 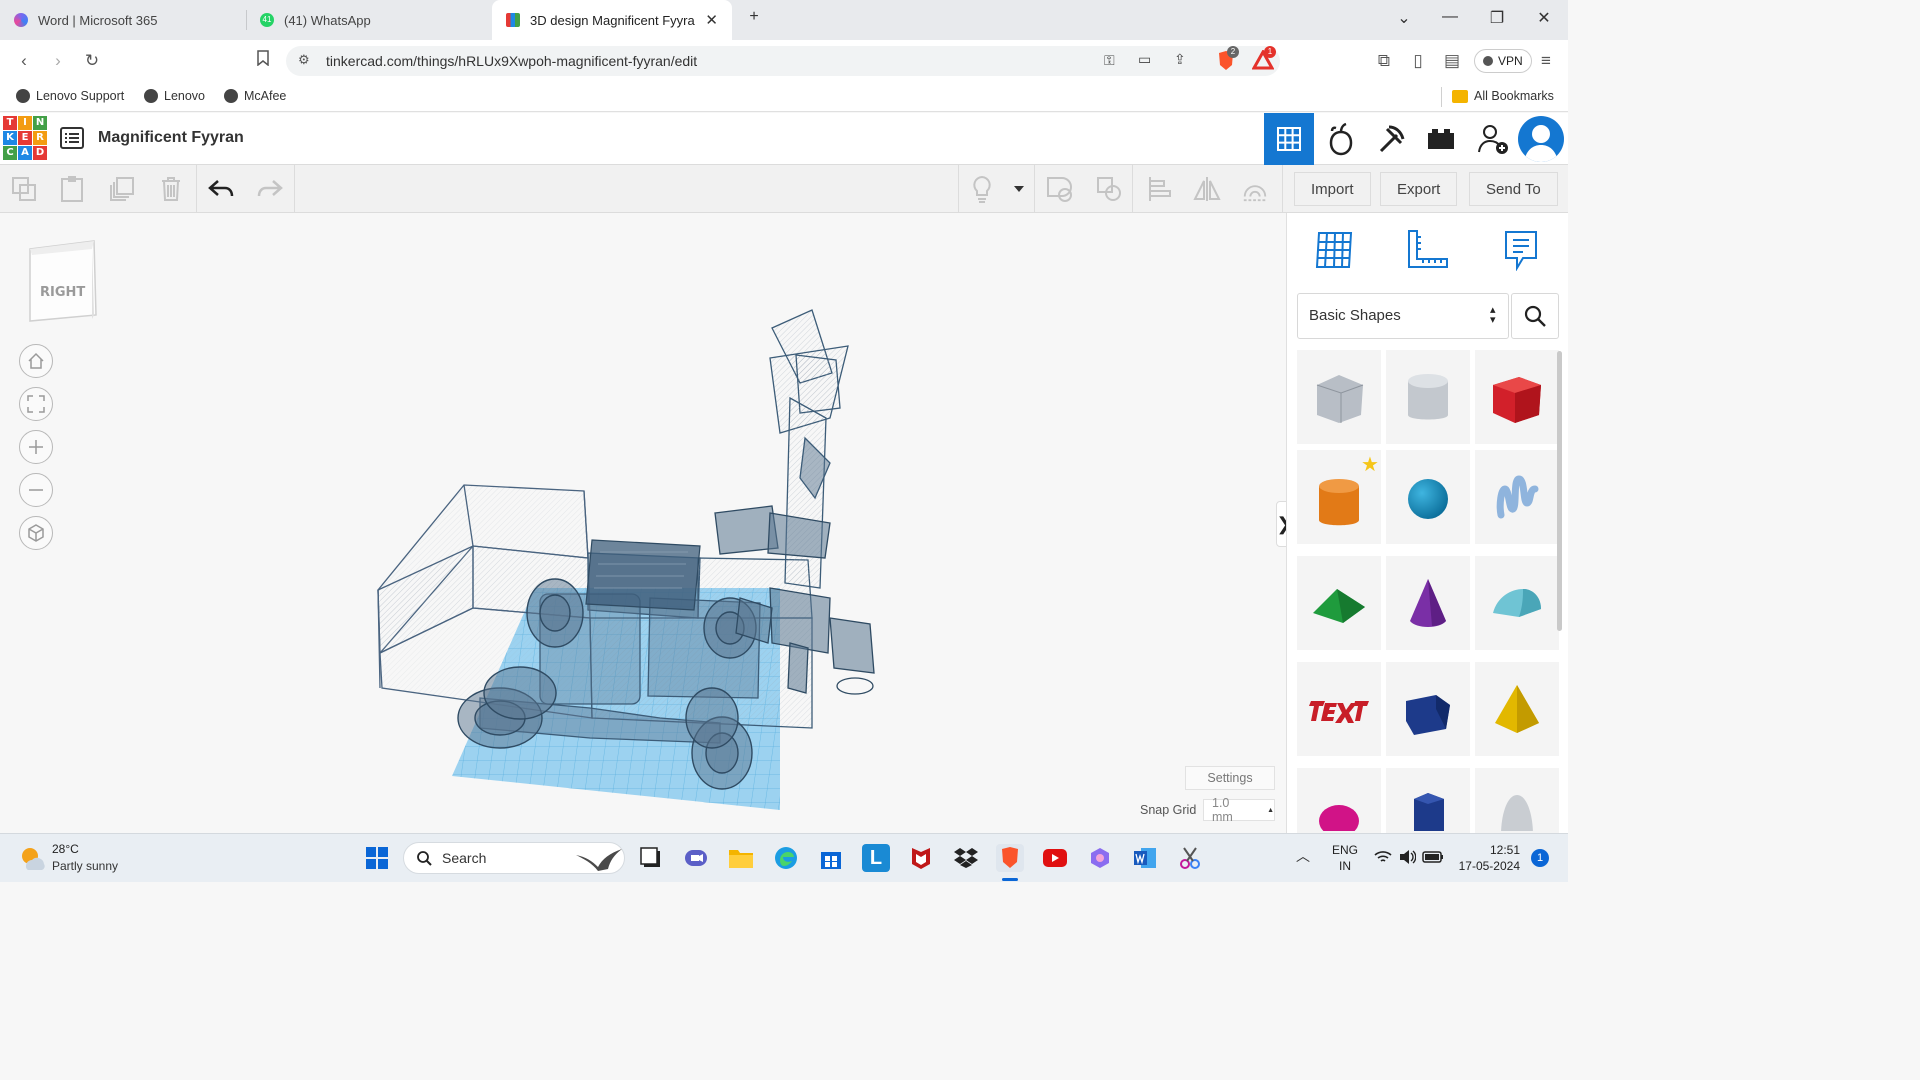 What do you see at coordinates (1517, 603) in the screenshot?
I see `shape-round-roof` at bounding box center [1517, 603].